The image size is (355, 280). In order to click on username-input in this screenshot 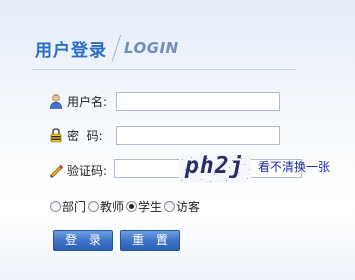, I will do `click(198, 101)`.